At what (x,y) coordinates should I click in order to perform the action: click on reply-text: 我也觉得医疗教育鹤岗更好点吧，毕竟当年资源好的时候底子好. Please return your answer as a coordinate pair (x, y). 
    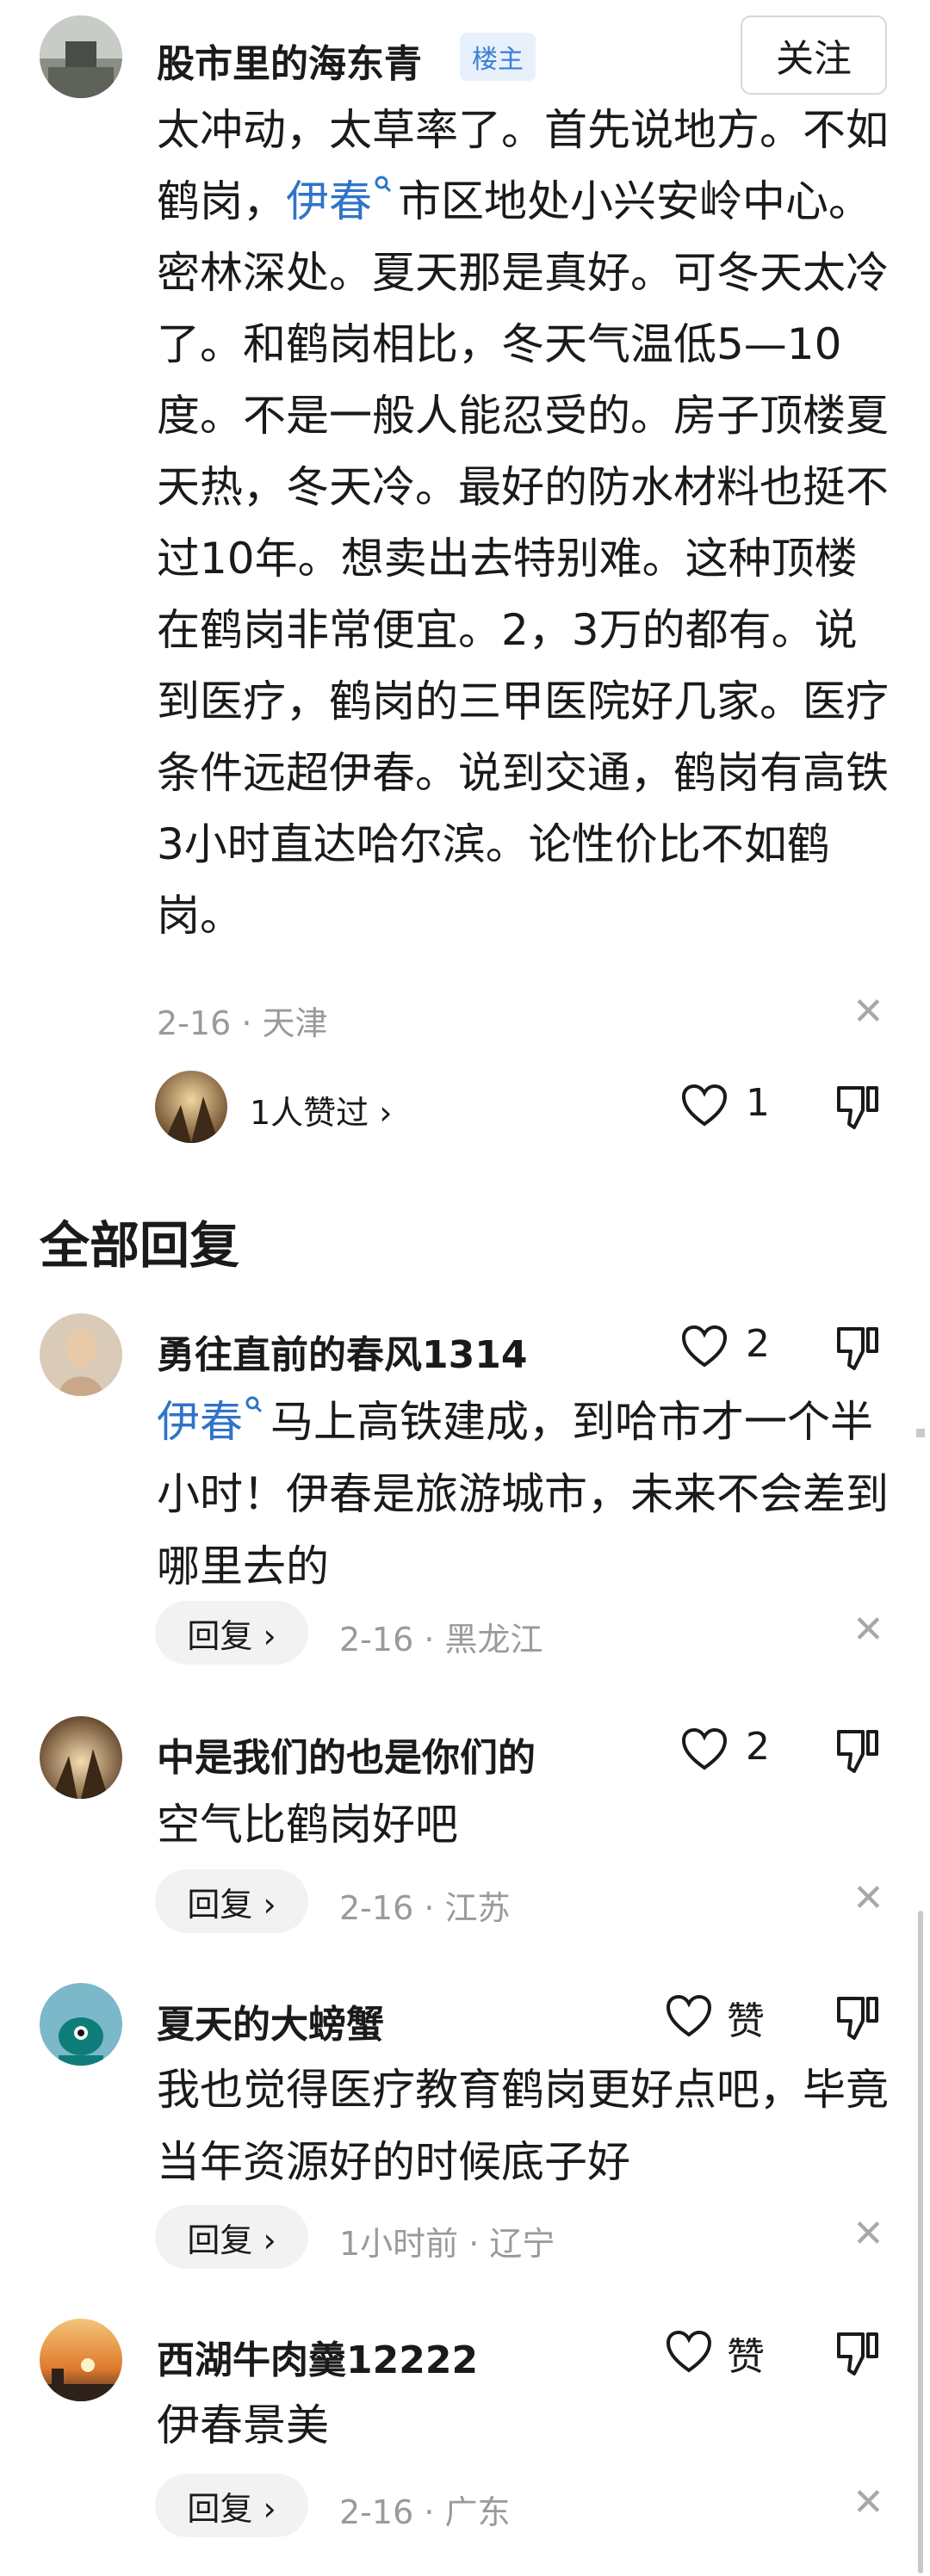
    Looking at the image, I should click on (523, 2126).